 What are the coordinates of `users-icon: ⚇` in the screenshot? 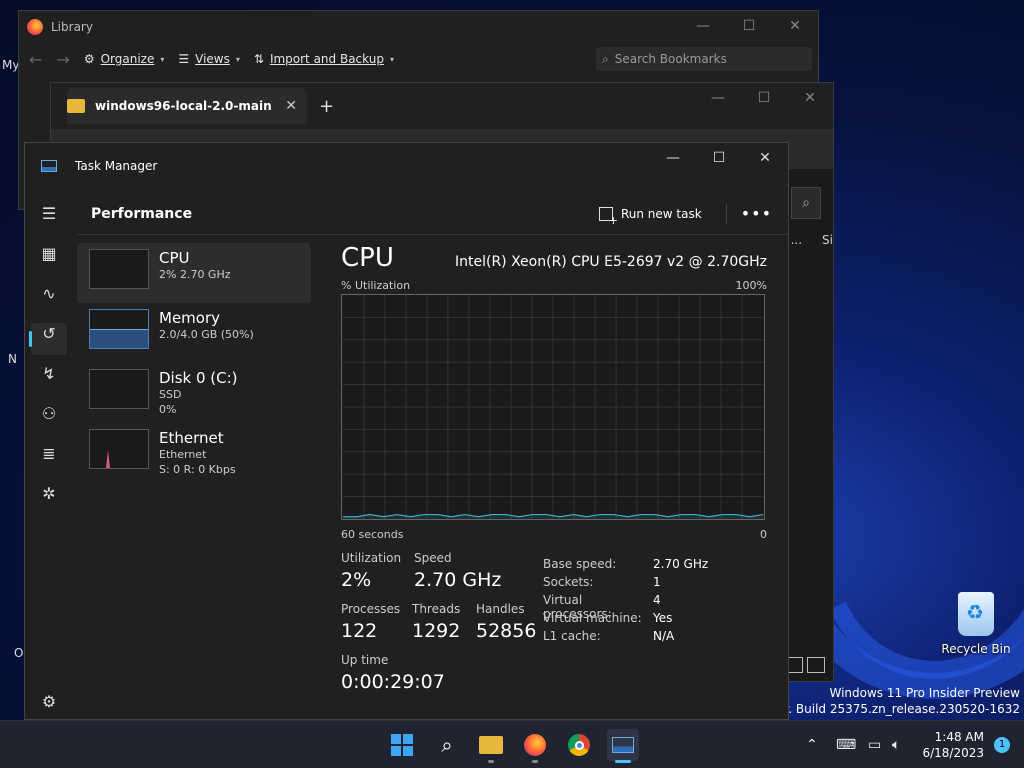 It's located at (49, 413).